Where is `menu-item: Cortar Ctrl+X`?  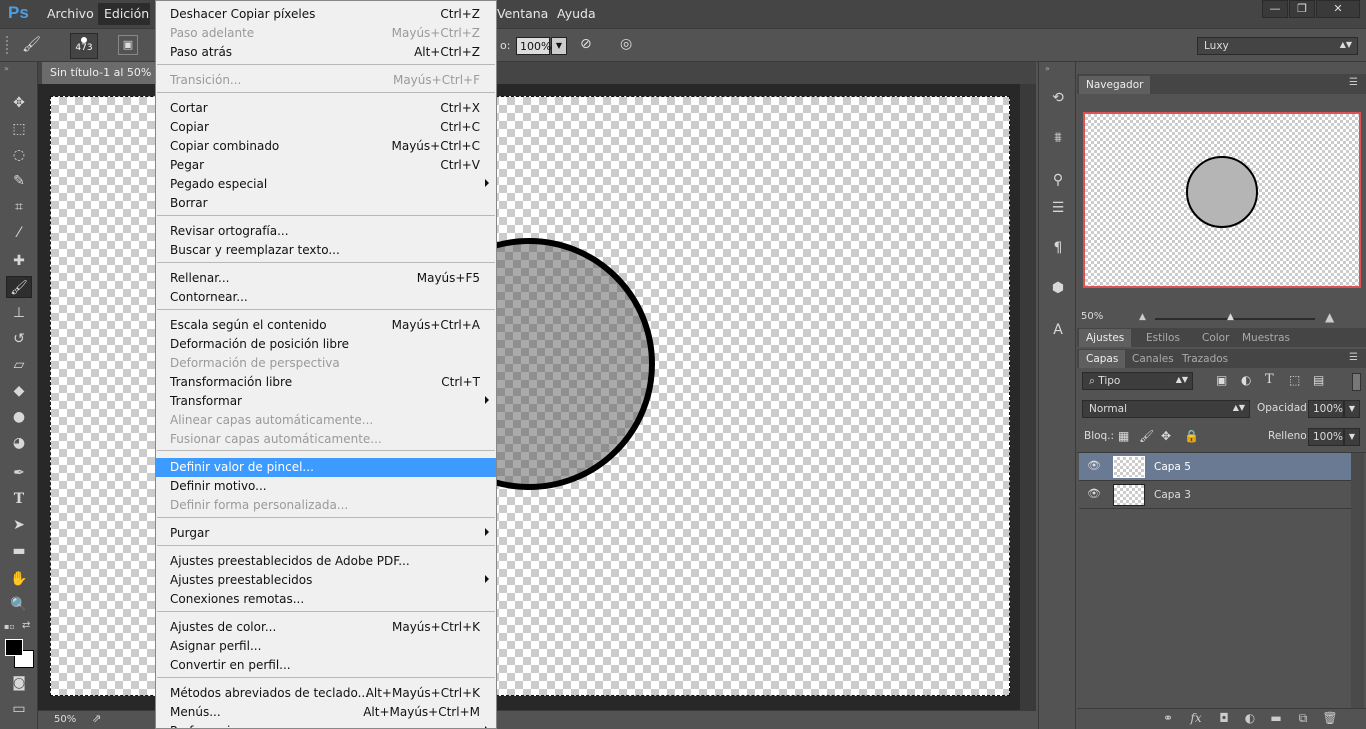
menu-item: Cortar Ctrl+X is located at coordinates (326, 108).